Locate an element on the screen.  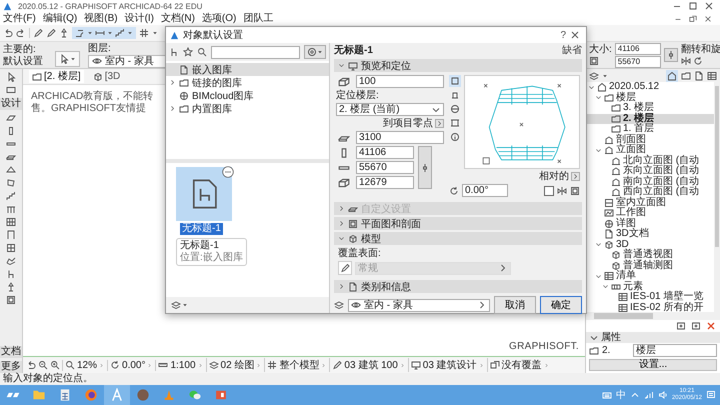
zone-icon is located at coordinates (11, 300).